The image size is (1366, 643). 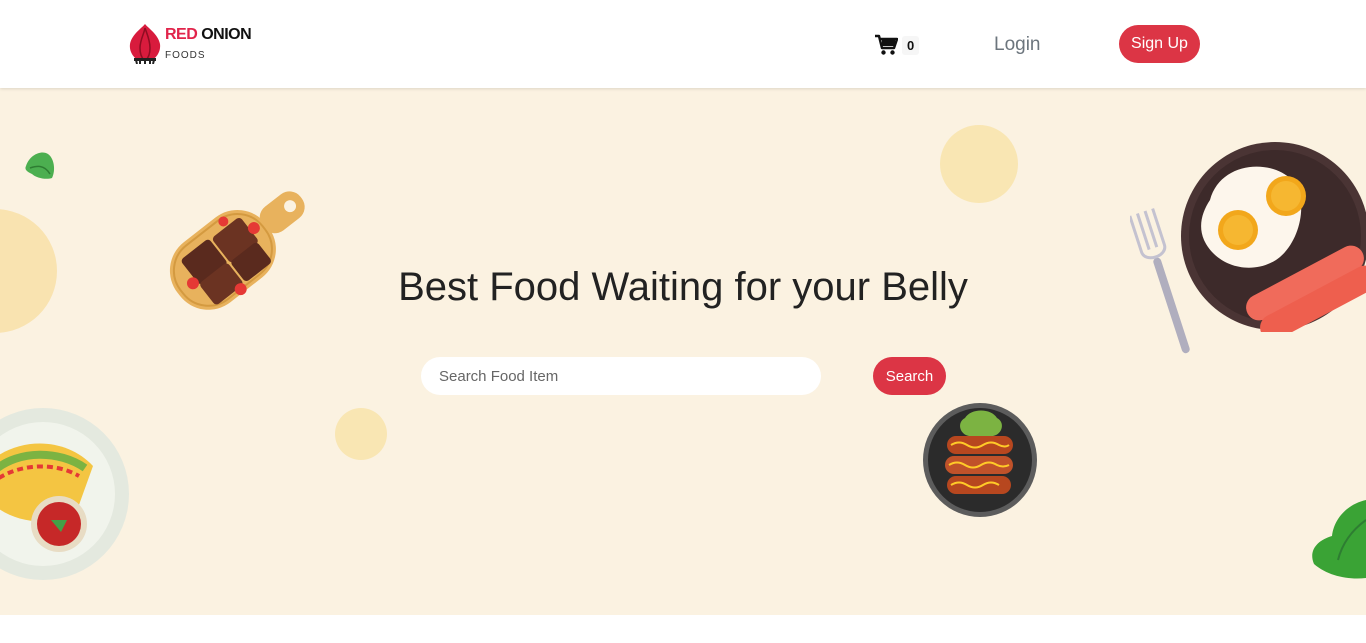 I want to click on breakfast-plate-icon, so click(x=1273, y=237).